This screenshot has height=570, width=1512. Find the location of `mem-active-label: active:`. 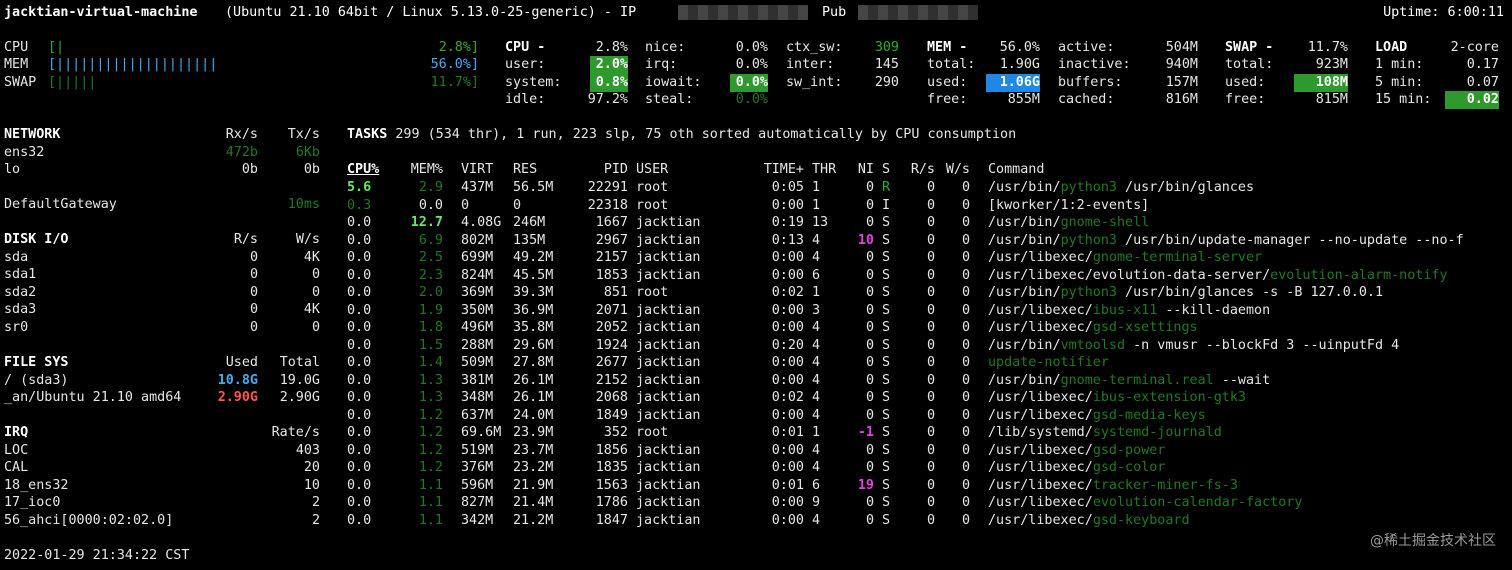

mem-active-label: active: is located at coordinates (1086, 47).